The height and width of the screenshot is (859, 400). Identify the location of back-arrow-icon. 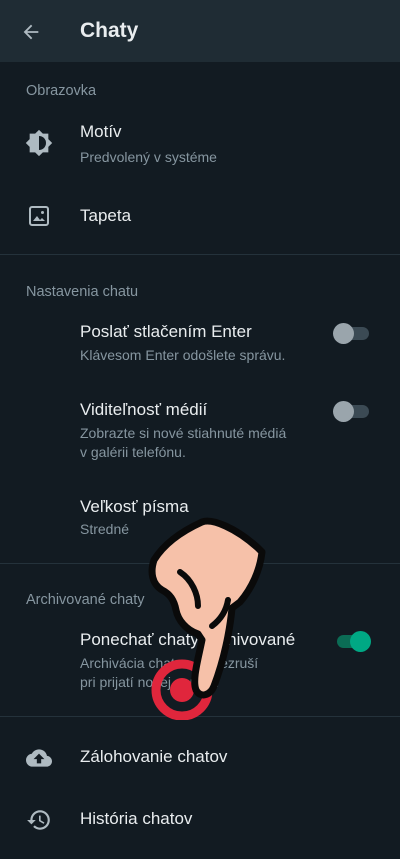
(31, 32).